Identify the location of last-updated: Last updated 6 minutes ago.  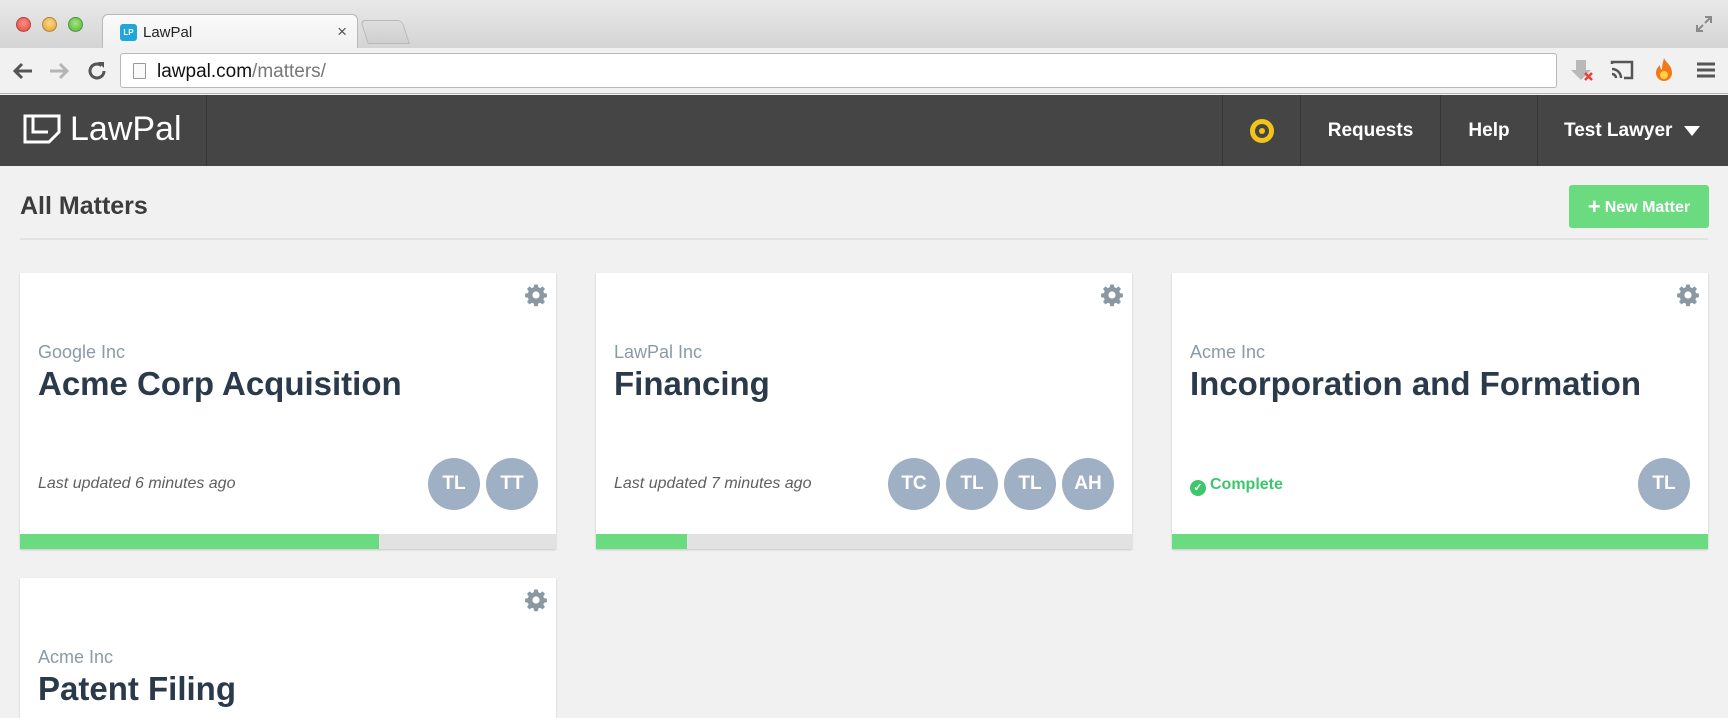
(137, 483).